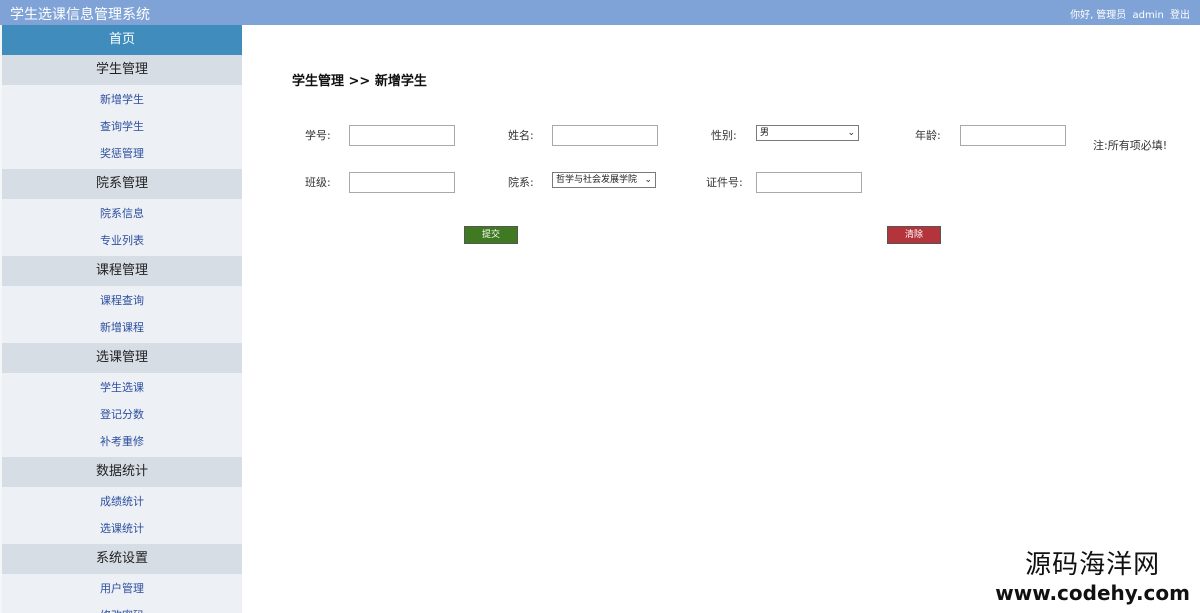  Describe the element at coordinates (521, 182) in the screenshot. I see `department-label: 院系:` at that location.